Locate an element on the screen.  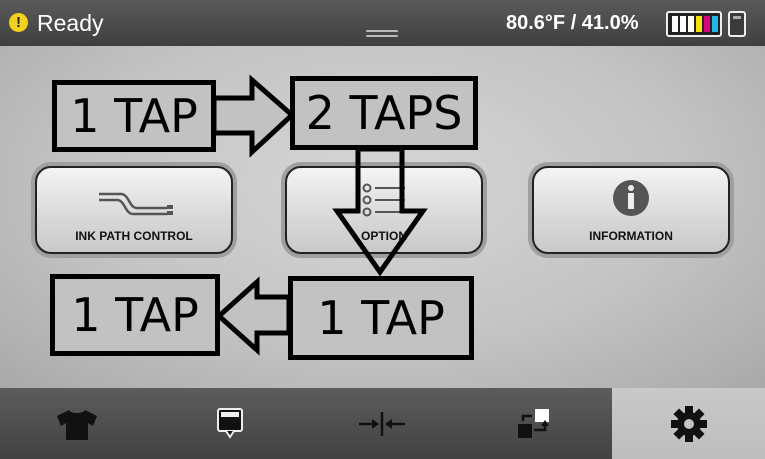
arrow-right-icon is located at coordinates (253, 116).